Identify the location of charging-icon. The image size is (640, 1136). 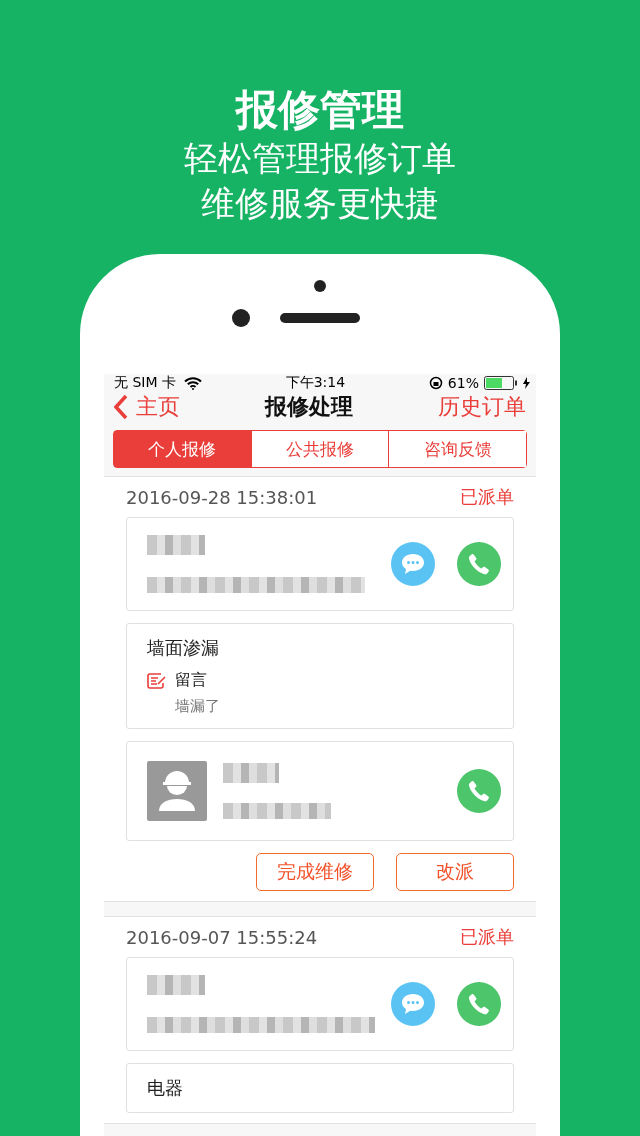
(526, 383).